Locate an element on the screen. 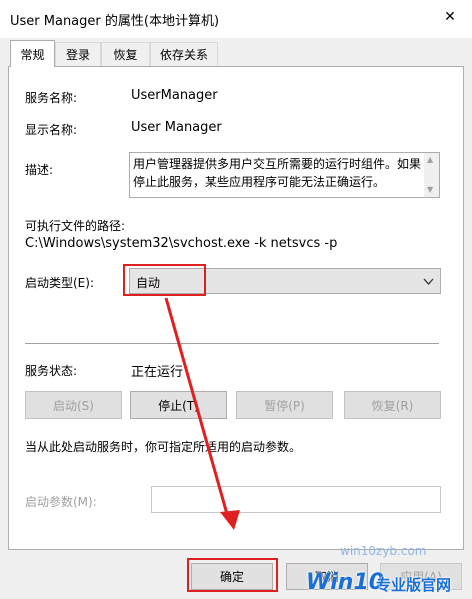 This screenshot has width=472, height=599. tab-label: 依存关系 is located at coordinates (183, 55).